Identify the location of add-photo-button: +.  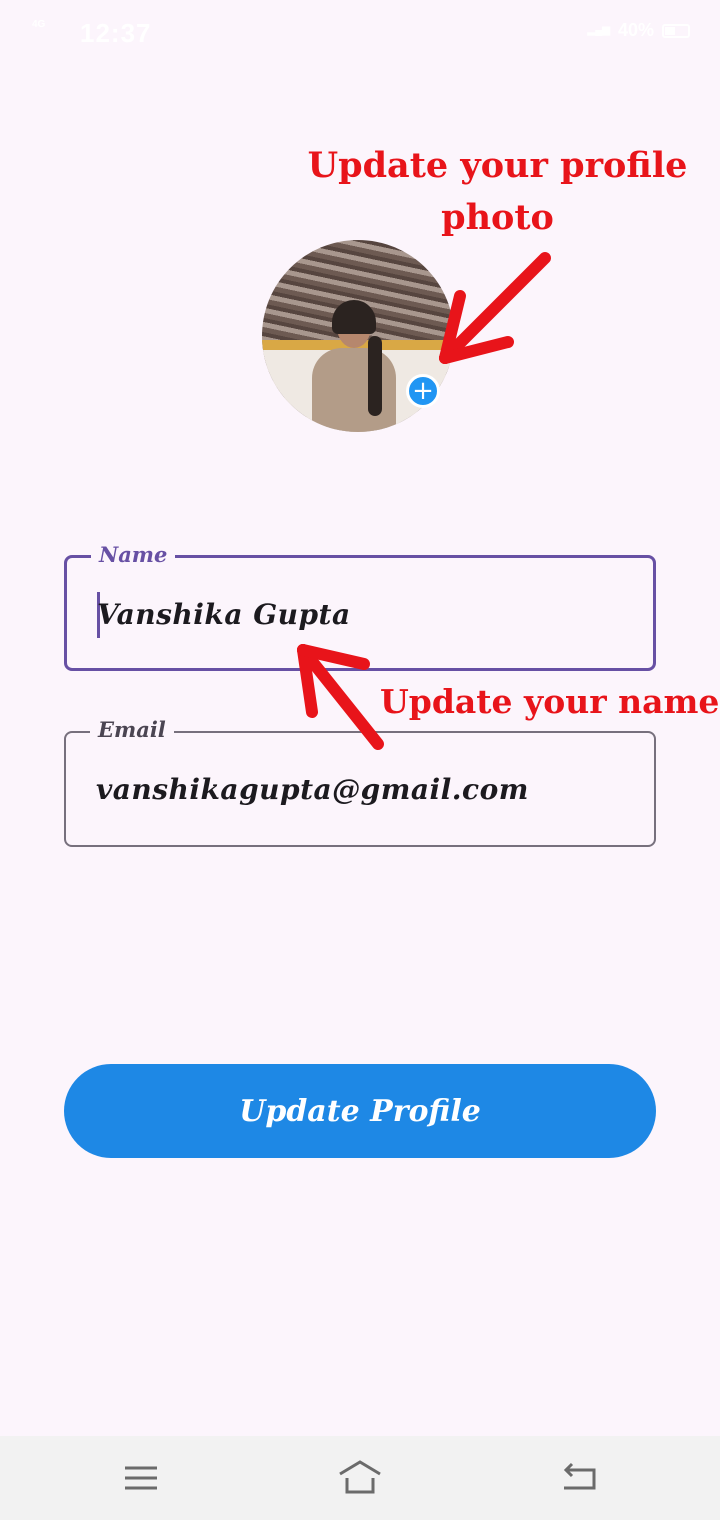
(423, 391).